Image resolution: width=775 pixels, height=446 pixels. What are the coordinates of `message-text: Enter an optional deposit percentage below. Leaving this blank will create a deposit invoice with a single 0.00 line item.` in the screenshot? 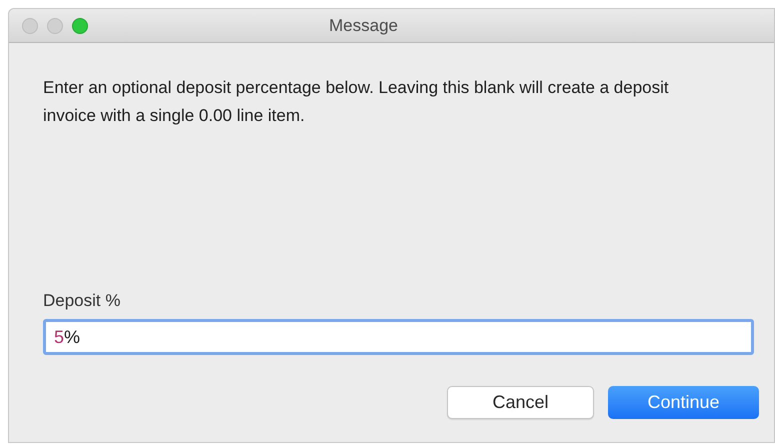 It's located at (356, 102).